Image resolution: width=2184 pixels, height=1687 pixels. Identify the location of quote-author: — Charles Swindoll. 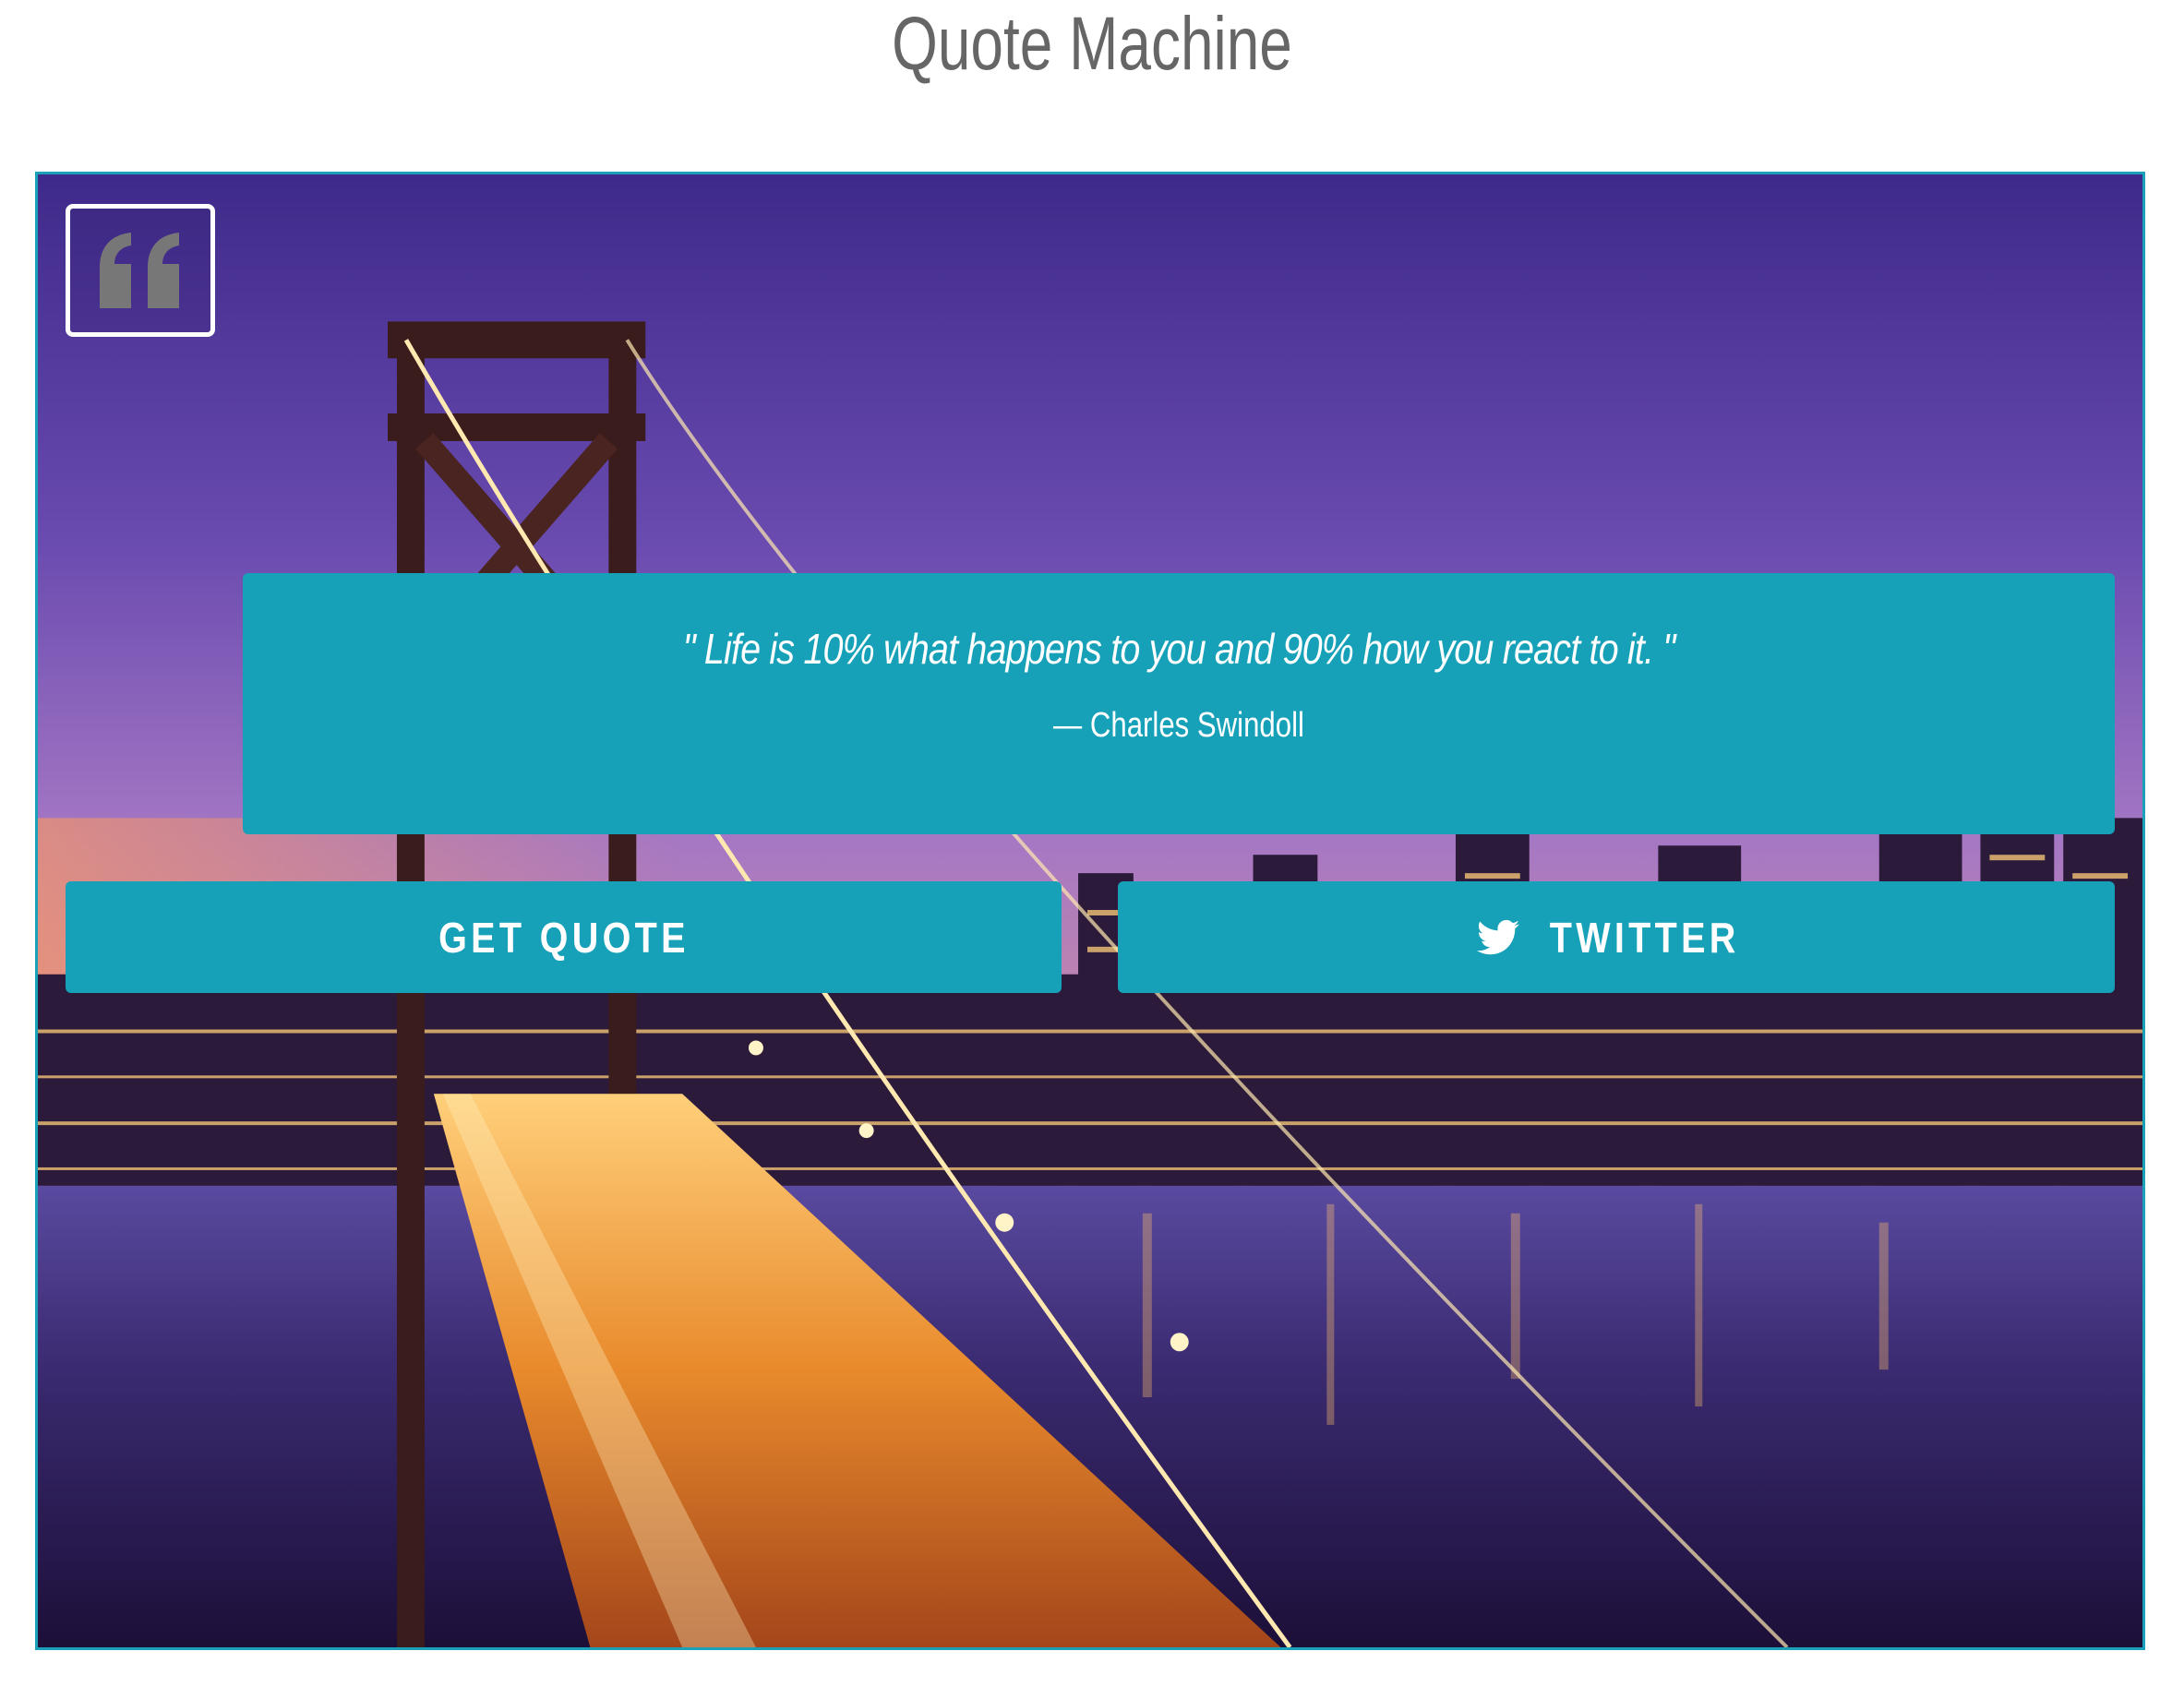
(1178, 725).